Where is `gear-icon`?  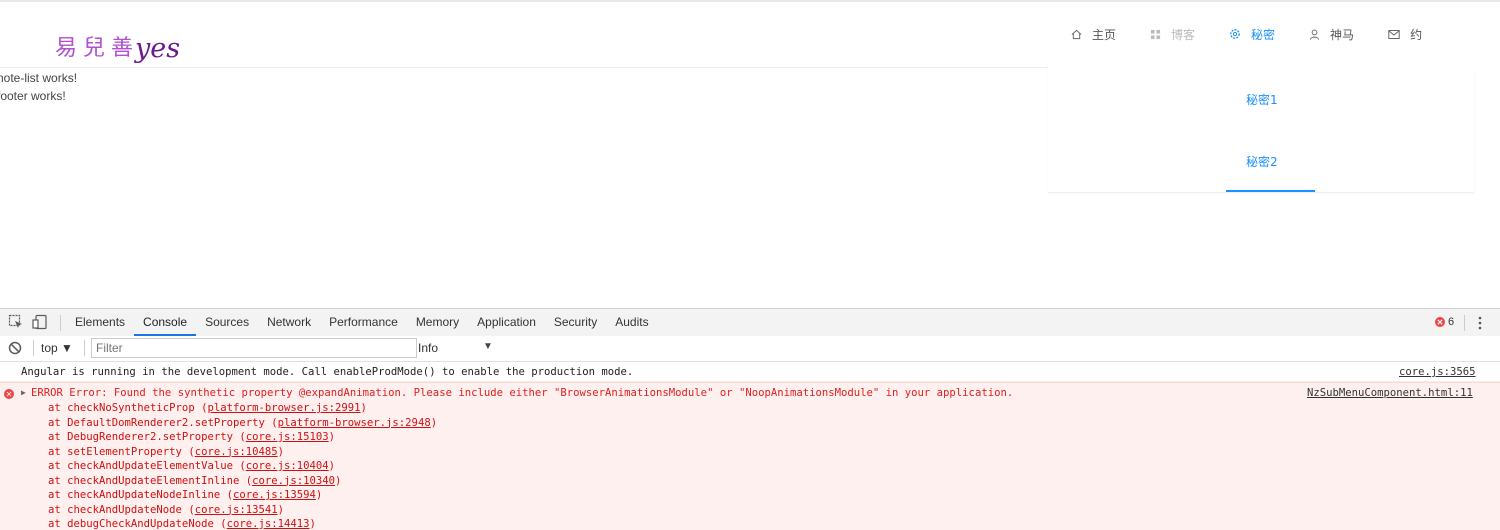
gear-icon is located at coordinates (1235, 34).